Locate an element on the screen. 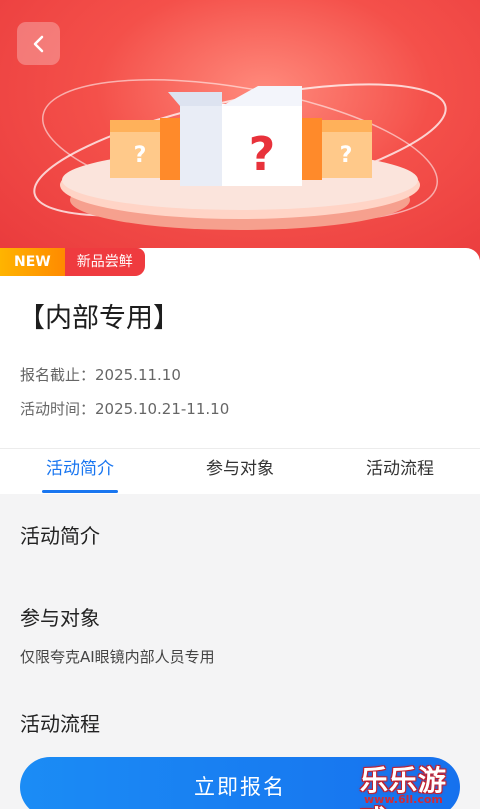  site-watermark: 乐乐游戏 www.6ll.com is located at coordinates (416, 783).